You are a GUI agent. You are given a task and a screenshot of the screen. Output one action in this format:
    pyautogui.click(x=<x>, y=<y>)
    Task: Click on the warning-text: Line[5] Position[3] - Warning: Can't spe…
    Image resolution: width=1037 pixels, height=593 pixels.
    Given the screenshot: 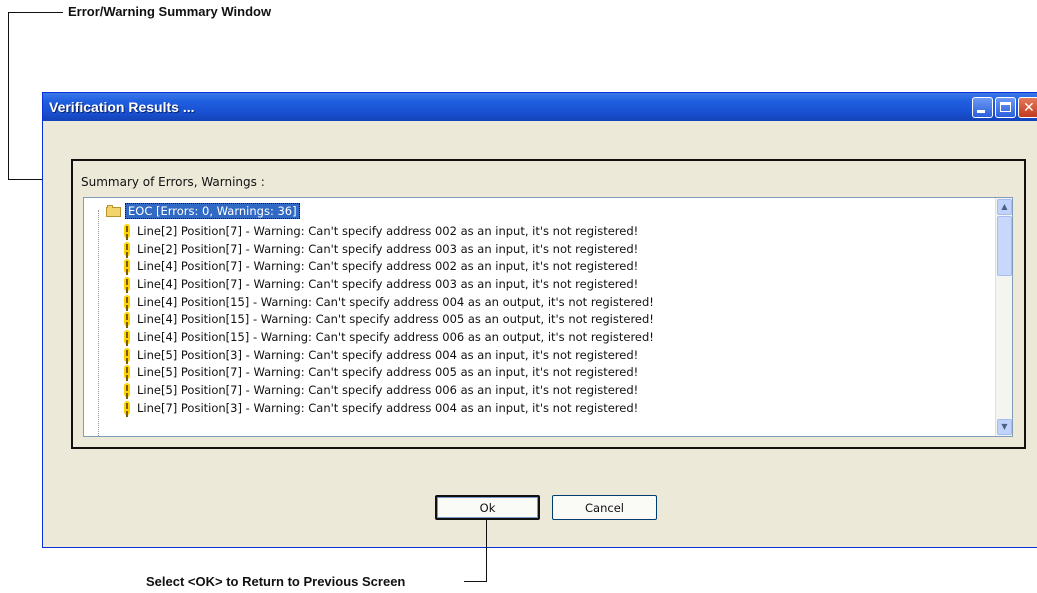 What is the action you would take?
    pyautogui.click(x=388, y=354)
    